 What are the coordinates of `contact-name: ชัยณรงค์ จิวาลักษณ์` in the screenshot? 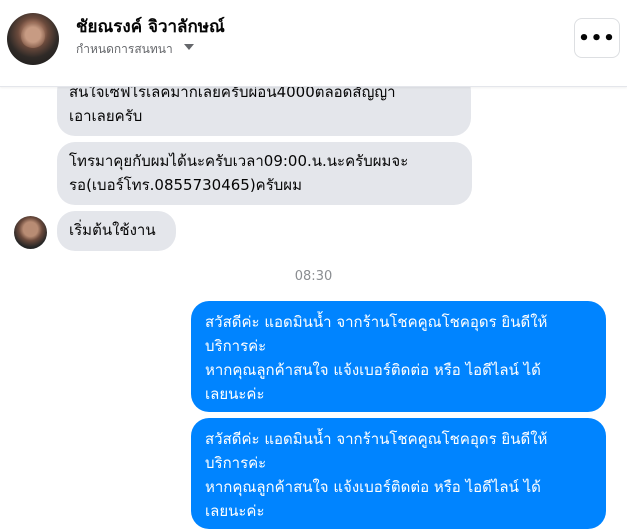 It's located at (150, 26).